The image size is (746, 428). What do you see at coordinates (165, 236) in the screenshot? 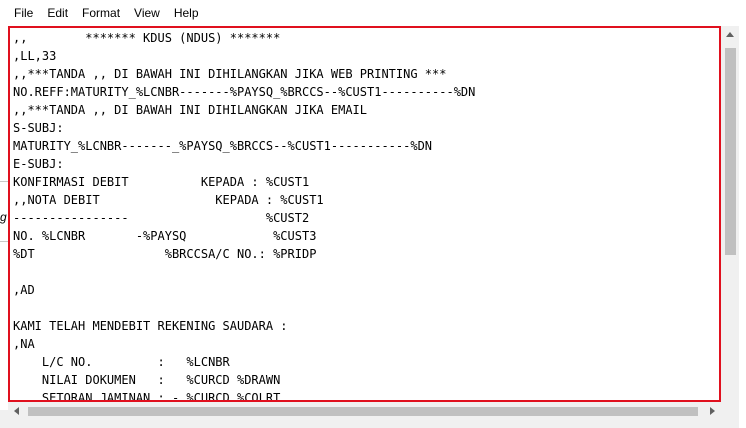
I see `editor-line: NO. %LCNBR -%PAYSQ %CUST3` at bounding box center [165, 236].